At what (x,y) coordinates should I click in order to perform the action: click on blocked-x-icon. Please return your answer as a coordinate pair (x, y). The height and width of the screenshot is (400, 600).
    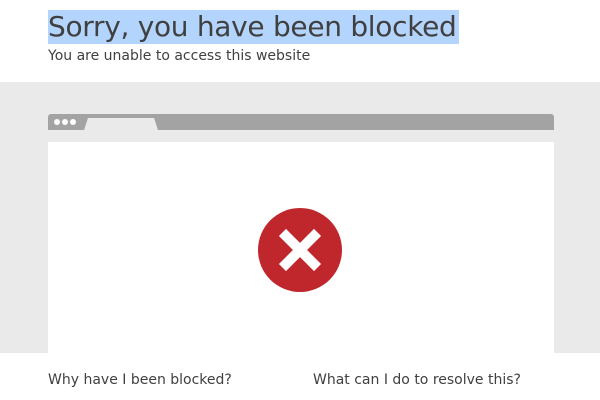
    Looking at the image, I should click on (300, 250).